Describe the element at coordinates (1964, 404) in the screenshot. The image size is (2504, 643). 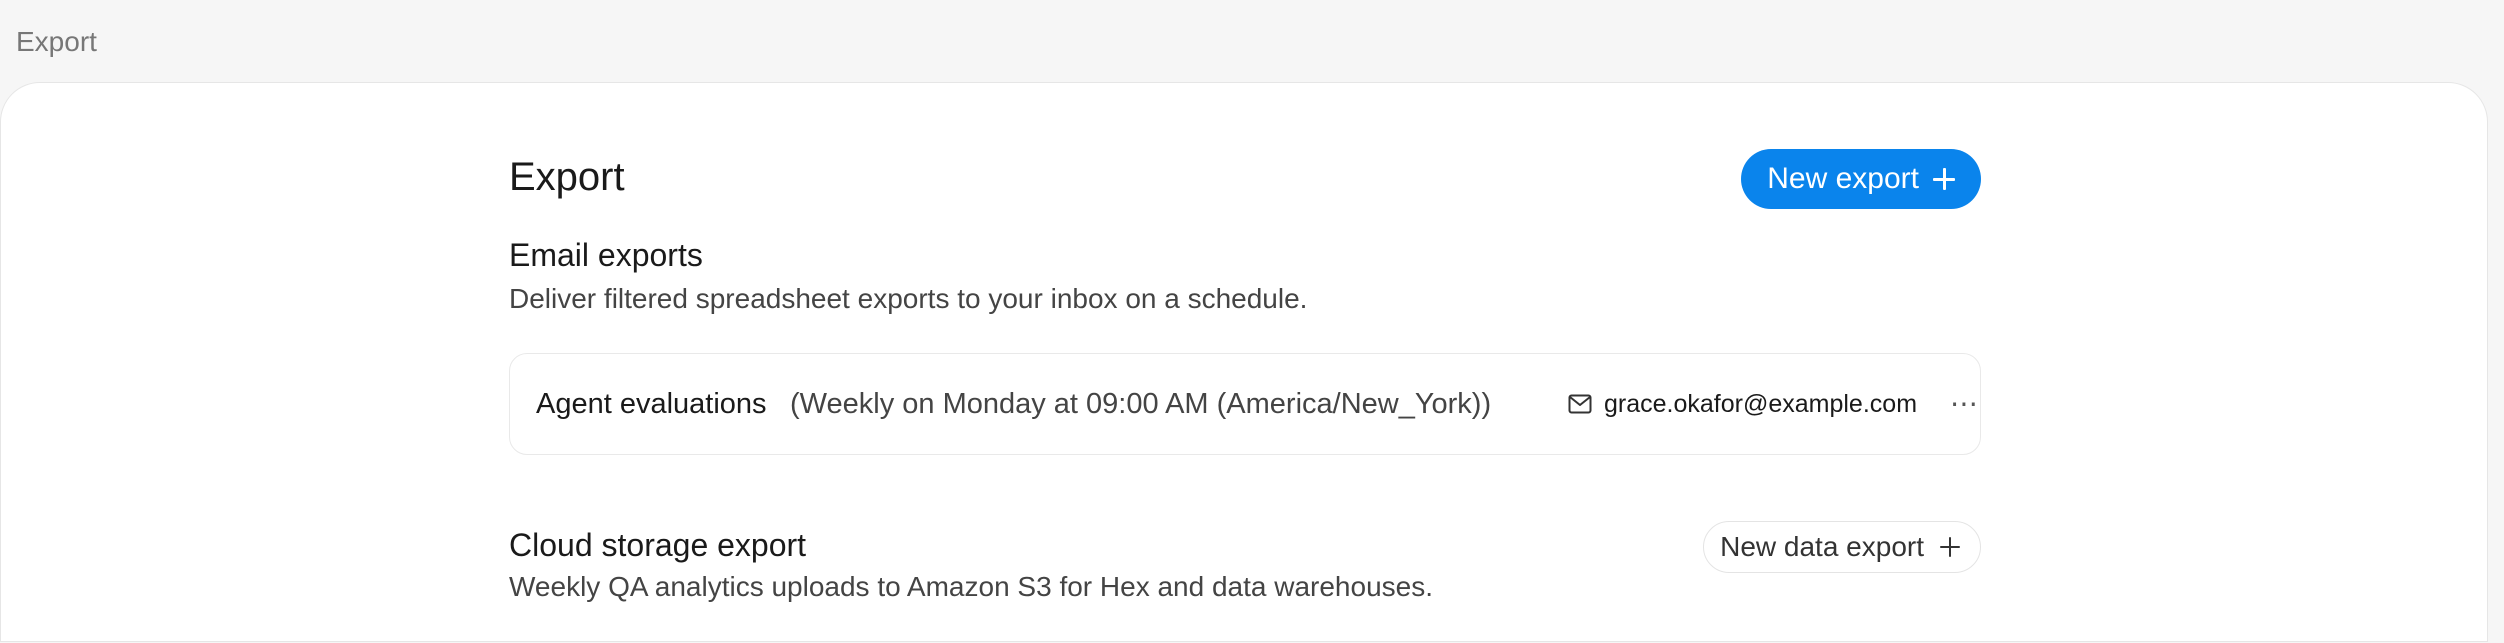
I see `more-options-icon: ⋯` at that location.